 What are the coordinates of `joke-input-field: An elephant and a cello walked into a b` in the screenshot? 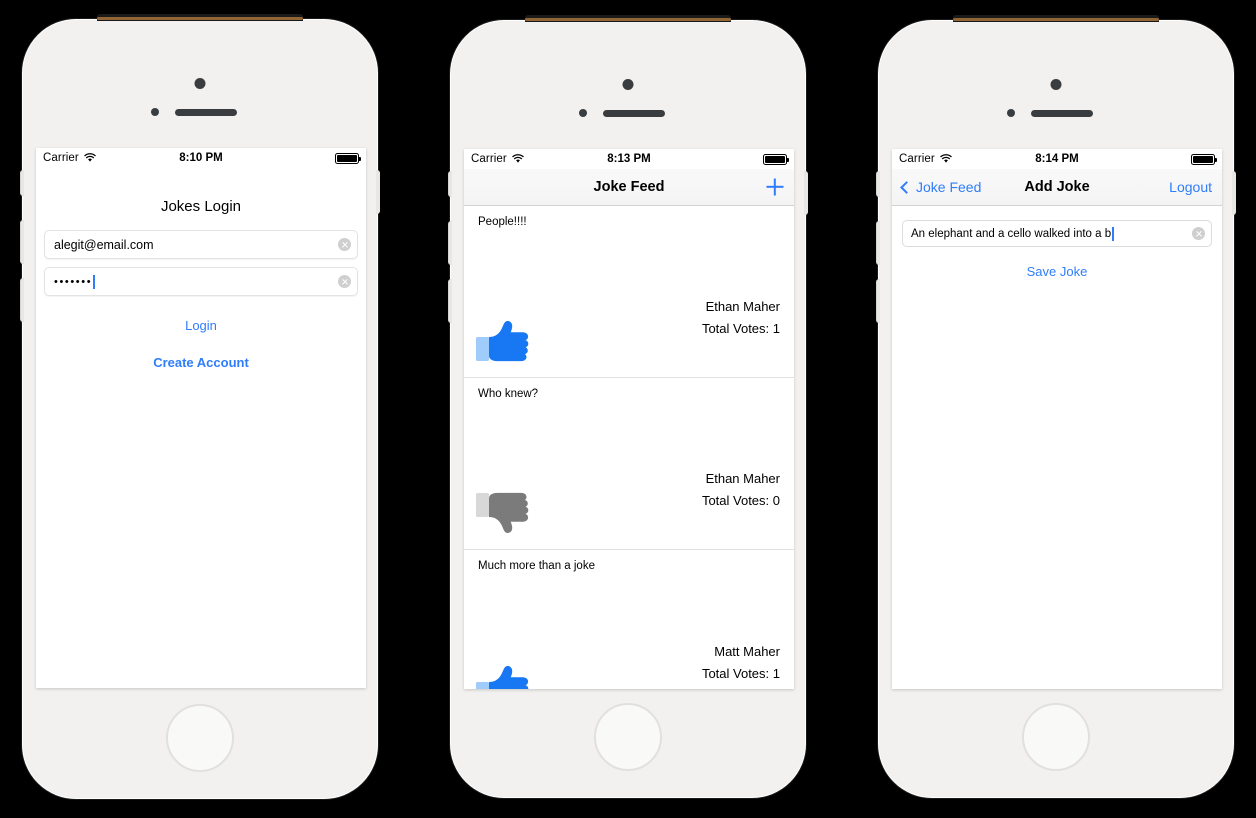 It's located at (1057, 233).